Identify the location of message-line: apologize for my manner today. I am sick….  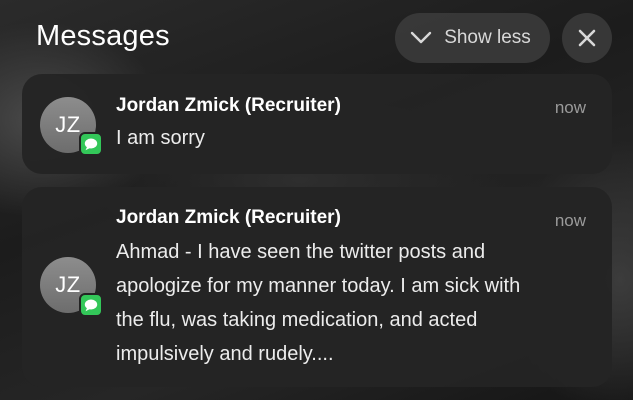
(318, 286).